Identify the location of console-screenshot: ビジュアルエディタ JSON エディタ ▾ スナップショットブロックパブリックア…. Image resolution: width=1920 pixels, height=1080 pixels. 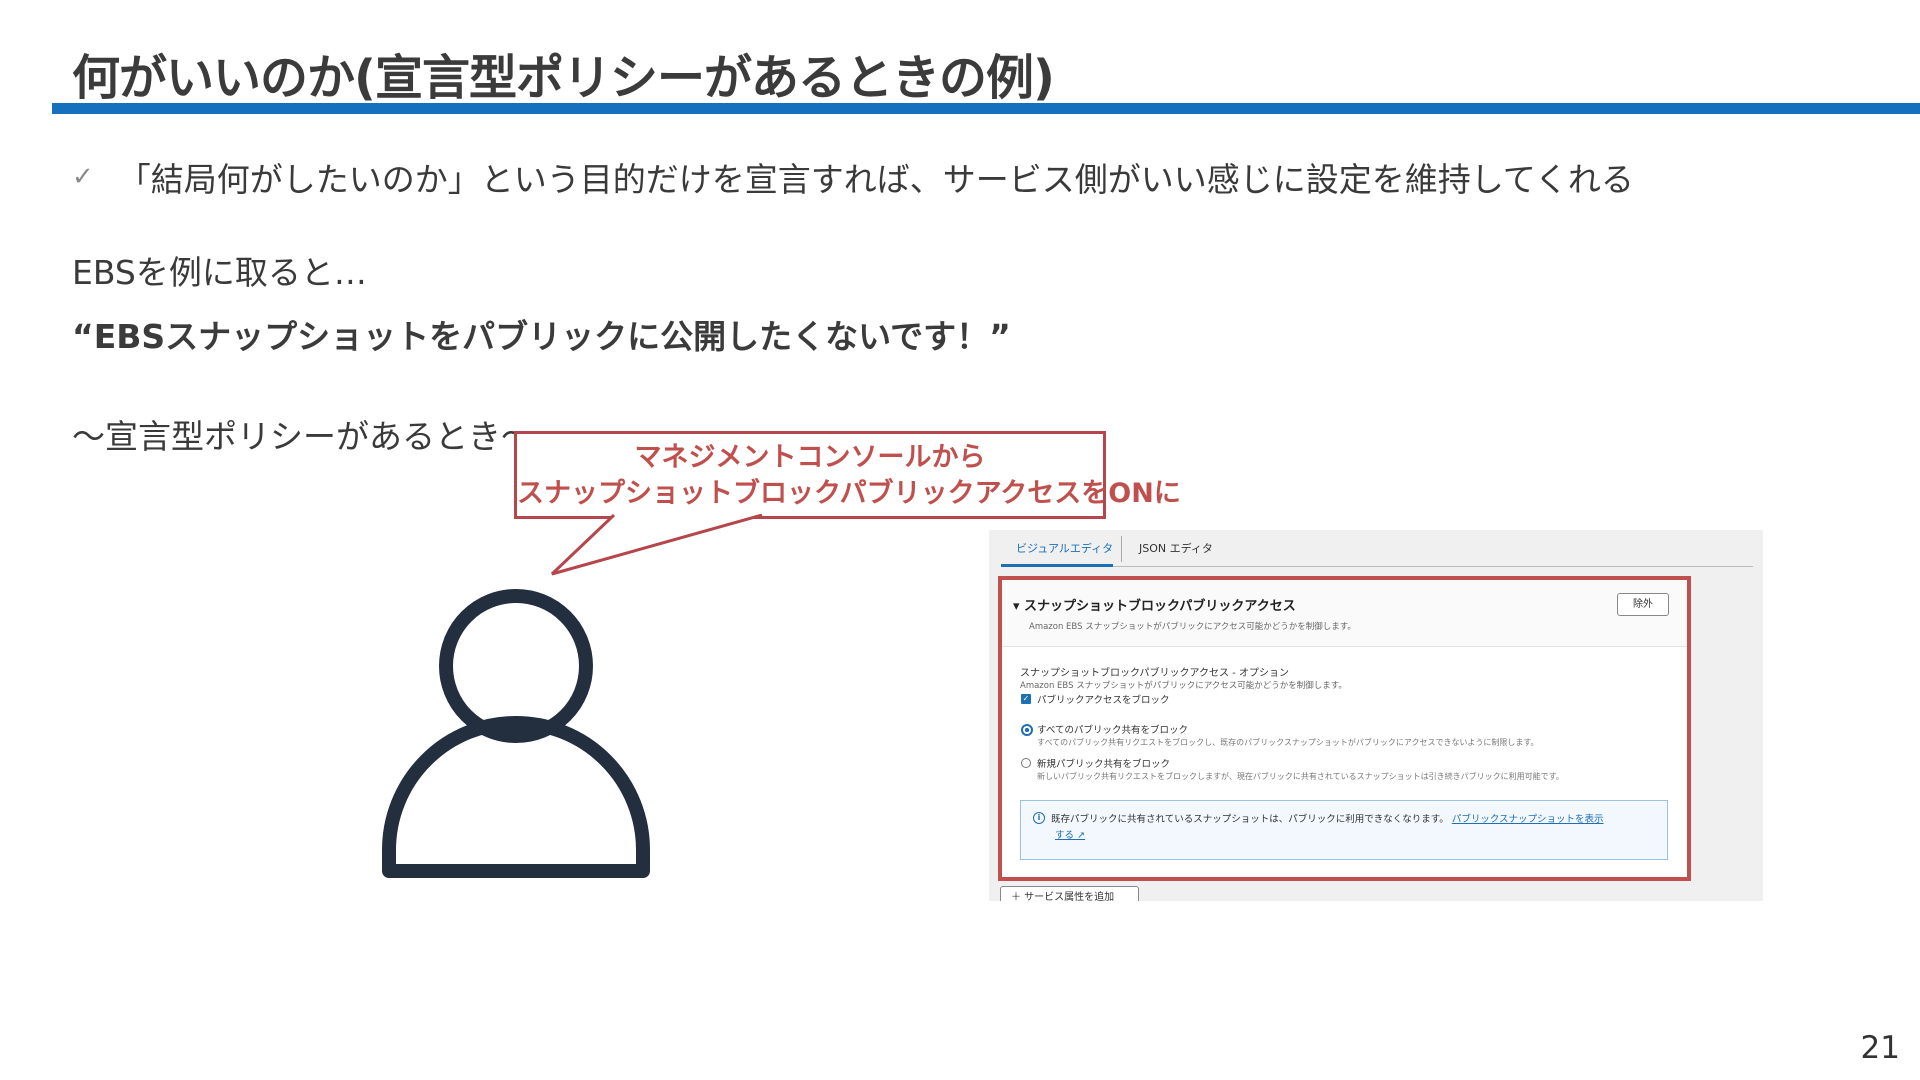
(1376, 715).